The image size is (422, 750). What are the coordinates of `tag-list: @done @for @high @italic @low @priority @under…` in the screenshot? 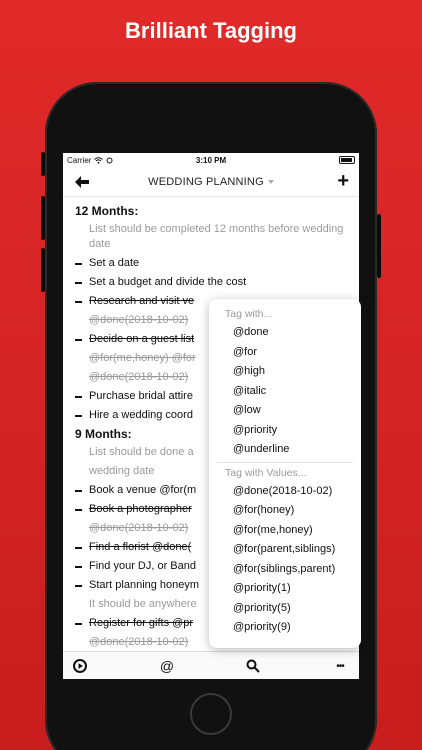 It's located at (285, 391).